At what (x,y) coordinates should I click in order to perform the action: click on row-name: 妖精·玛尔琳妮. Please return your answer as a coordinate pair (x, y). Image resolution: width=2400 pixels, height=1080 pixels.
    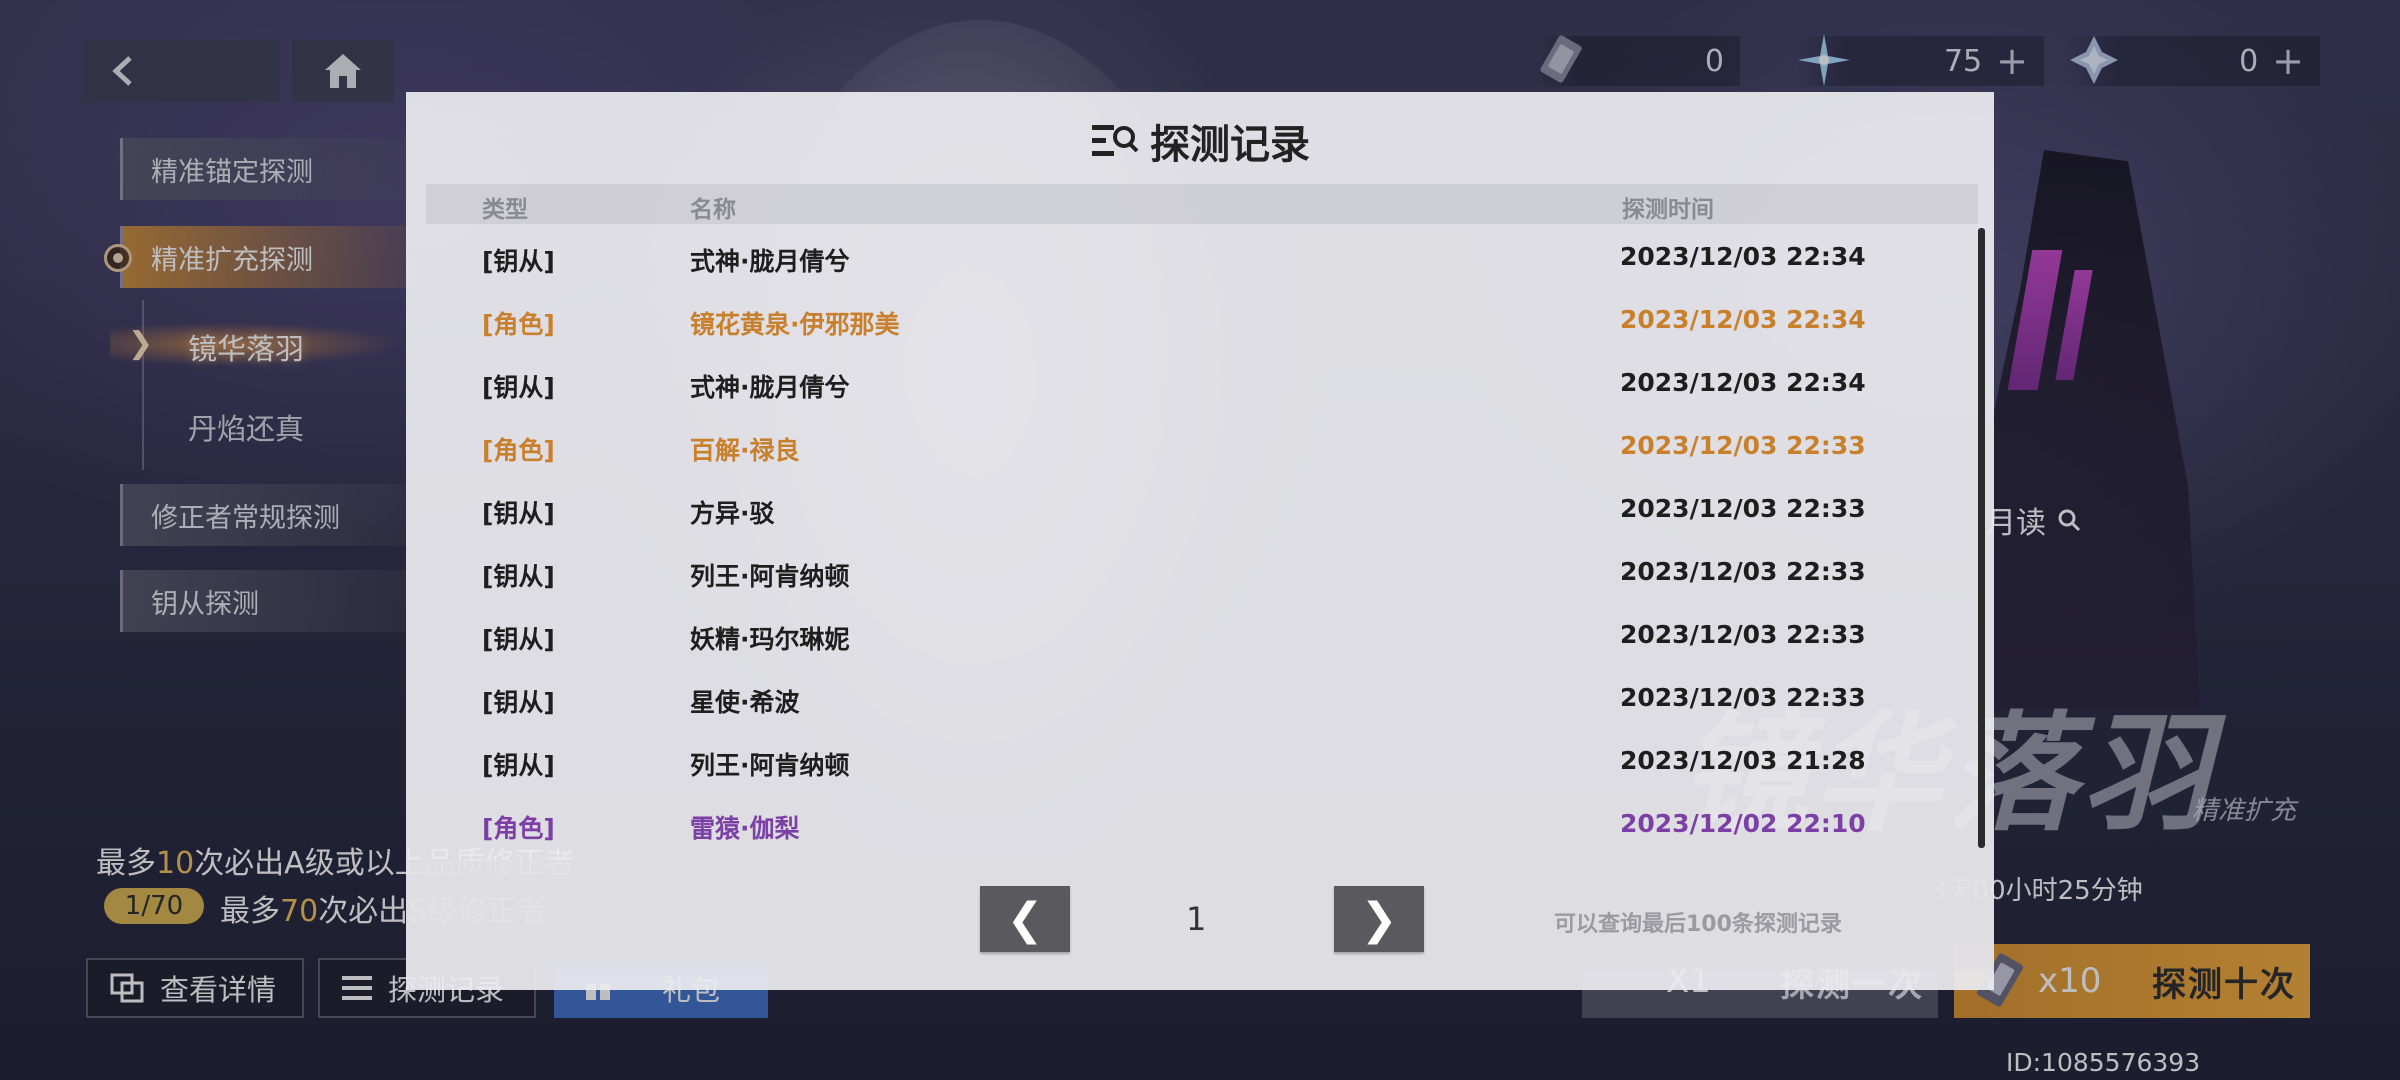
    Looking at the image, I should click on (770, 639).